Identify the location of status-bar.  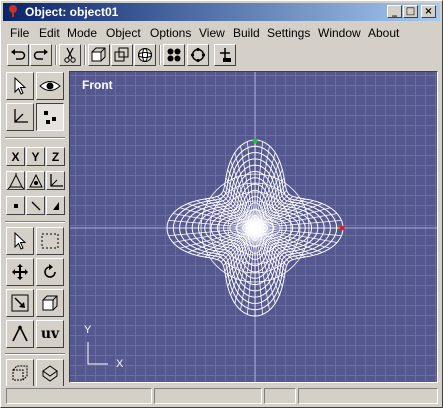
(221, 396).